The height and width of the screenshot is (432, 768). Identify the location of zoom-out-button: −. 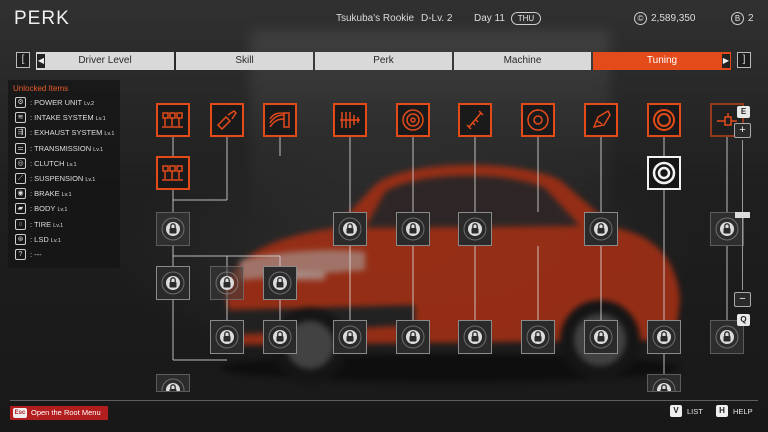
(742, 299).